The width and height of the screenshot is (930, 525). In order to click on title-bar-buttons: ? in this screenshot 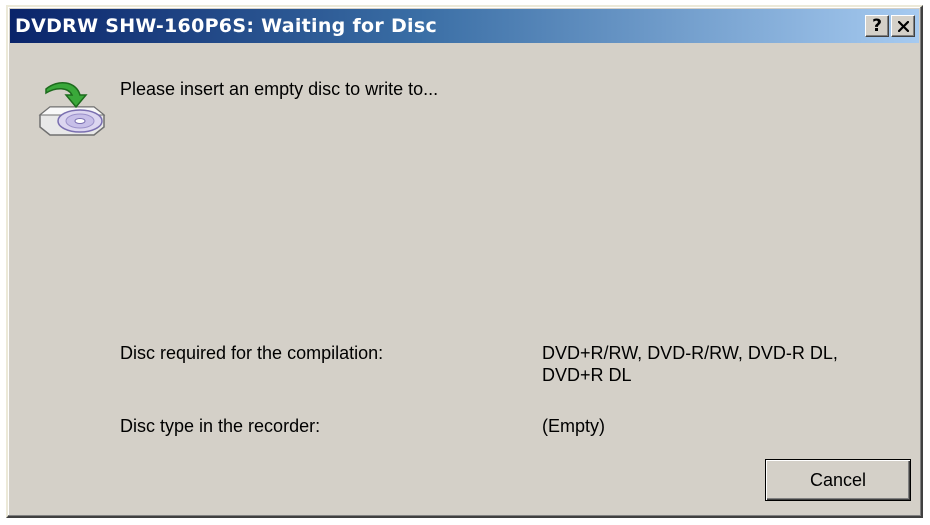, I will do `click(890, 26)`.